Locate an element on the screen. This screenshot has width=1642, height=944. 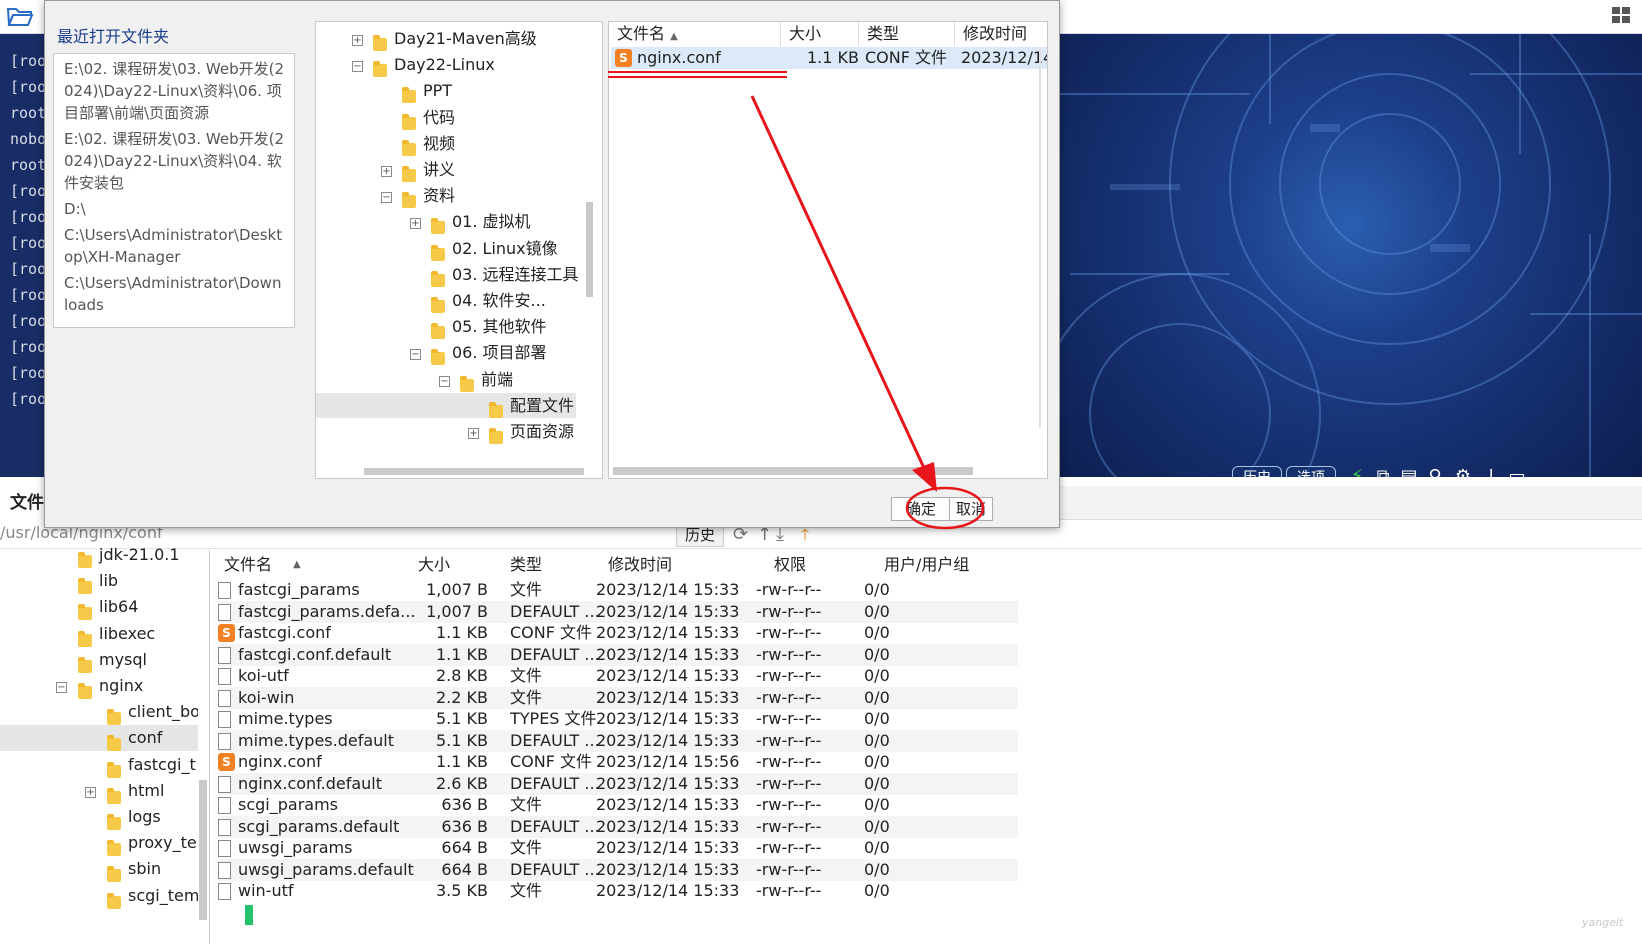
arrow-annotation-line is located at coordinates (838, 282).